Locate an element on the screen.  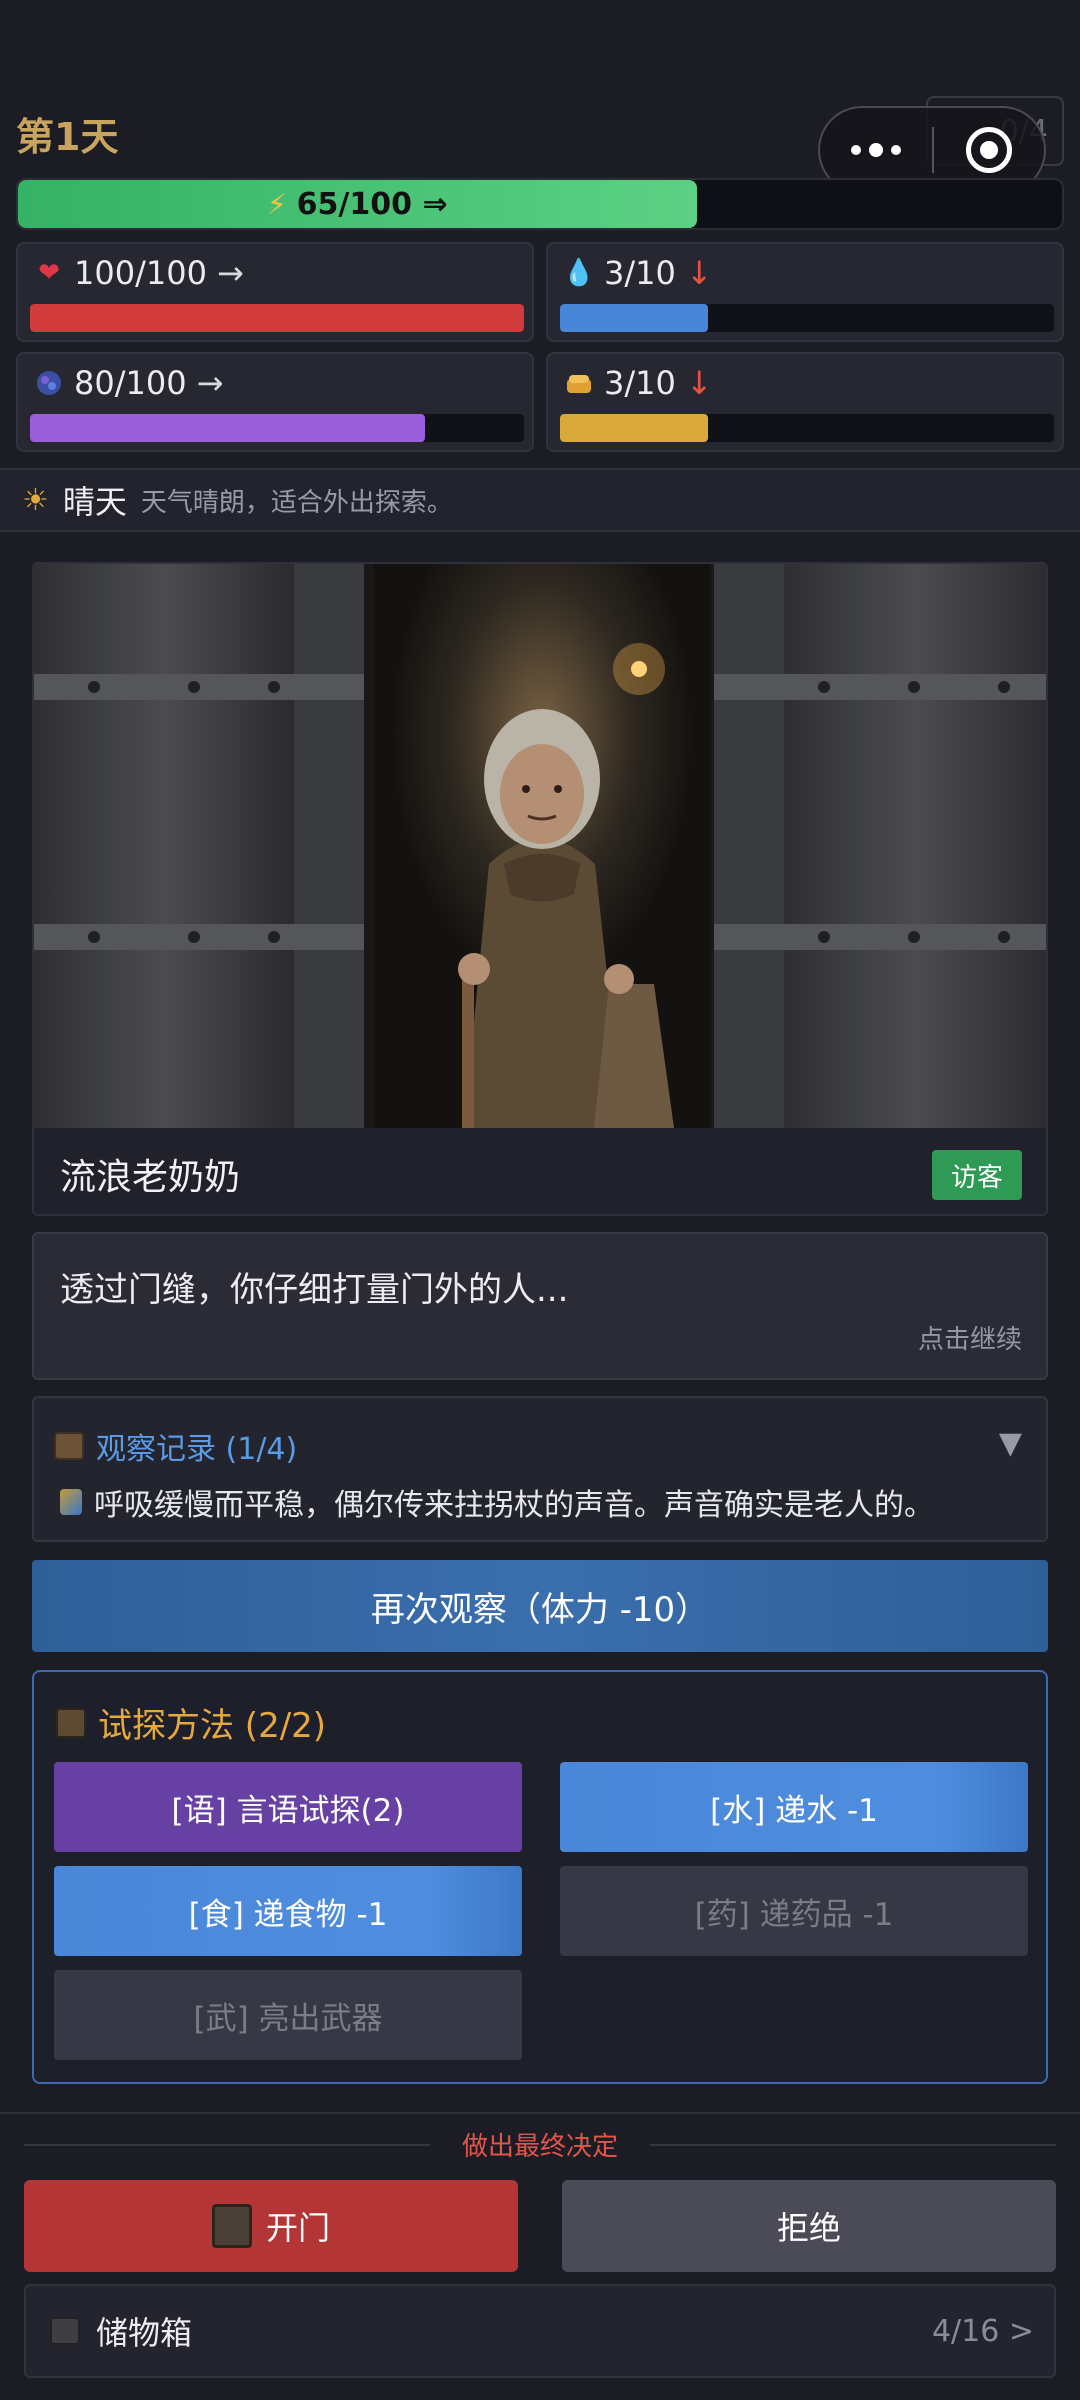
food-fill is located at coordinates (634, 428).